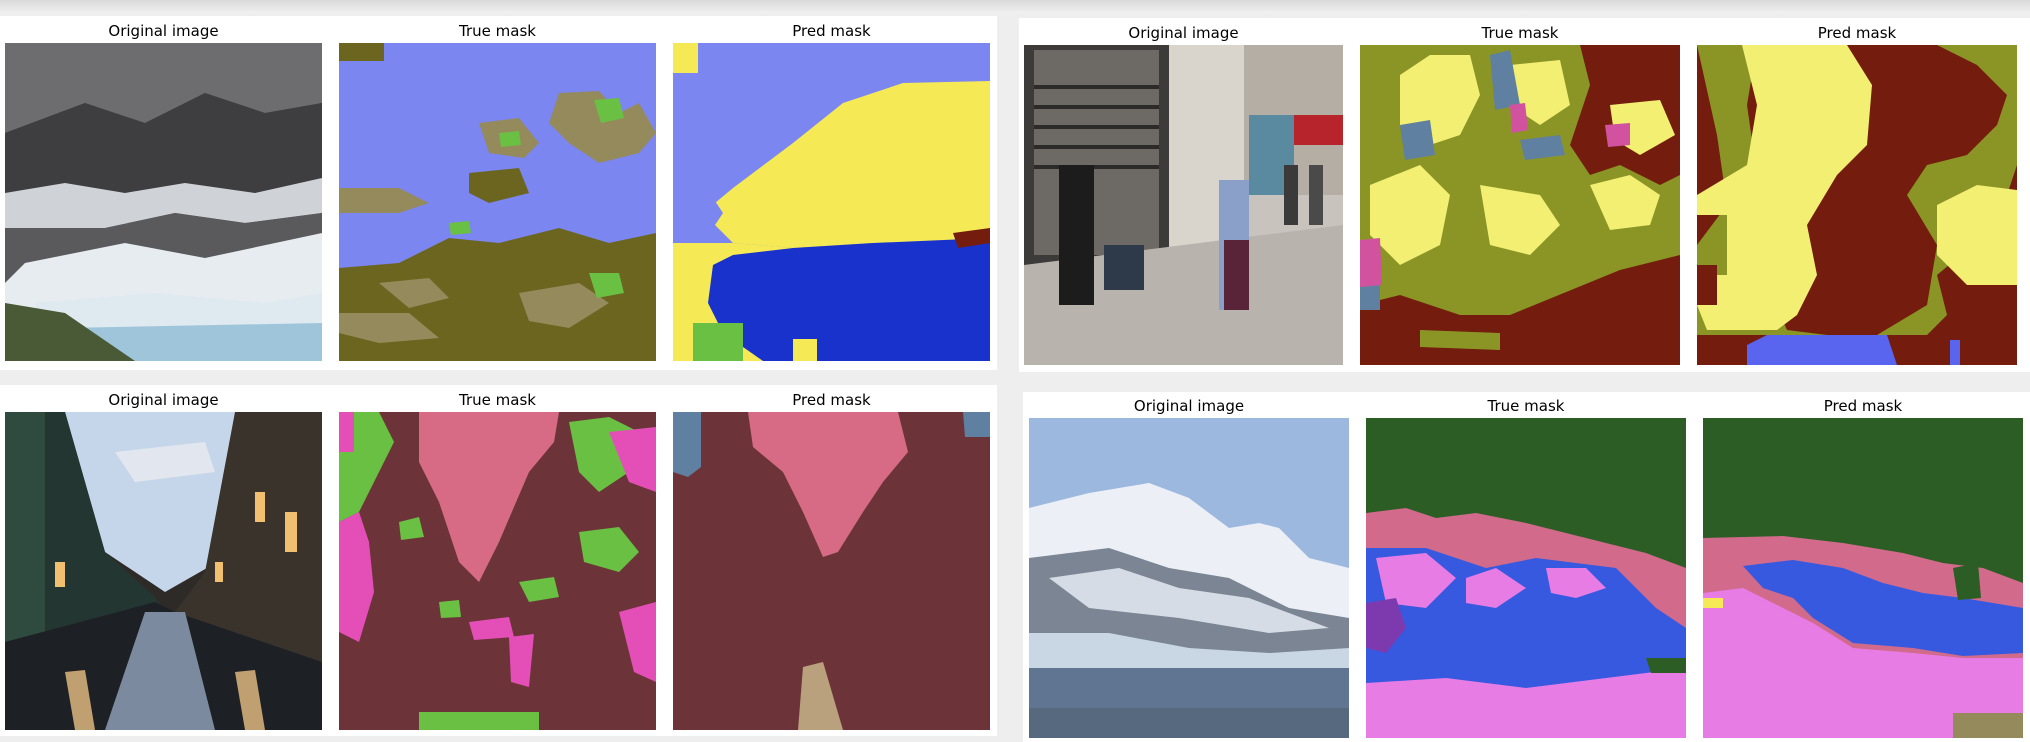 The height and width of the screenshot is (742, 2030). I want to click on mountain-photo, so click(163, 202).